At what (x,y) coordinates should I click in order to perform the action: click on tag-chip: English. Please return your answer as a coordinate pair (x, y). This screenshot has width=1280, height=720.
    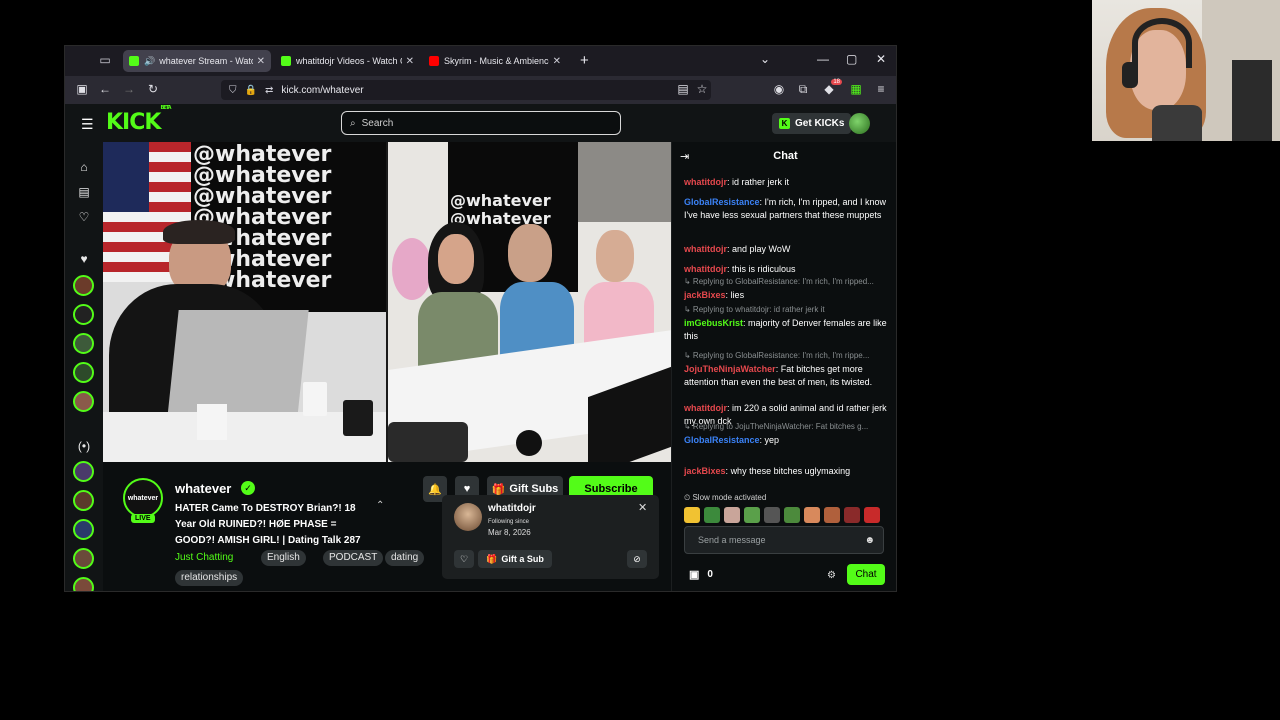
    Looking at the image, I should click on (283, 558).